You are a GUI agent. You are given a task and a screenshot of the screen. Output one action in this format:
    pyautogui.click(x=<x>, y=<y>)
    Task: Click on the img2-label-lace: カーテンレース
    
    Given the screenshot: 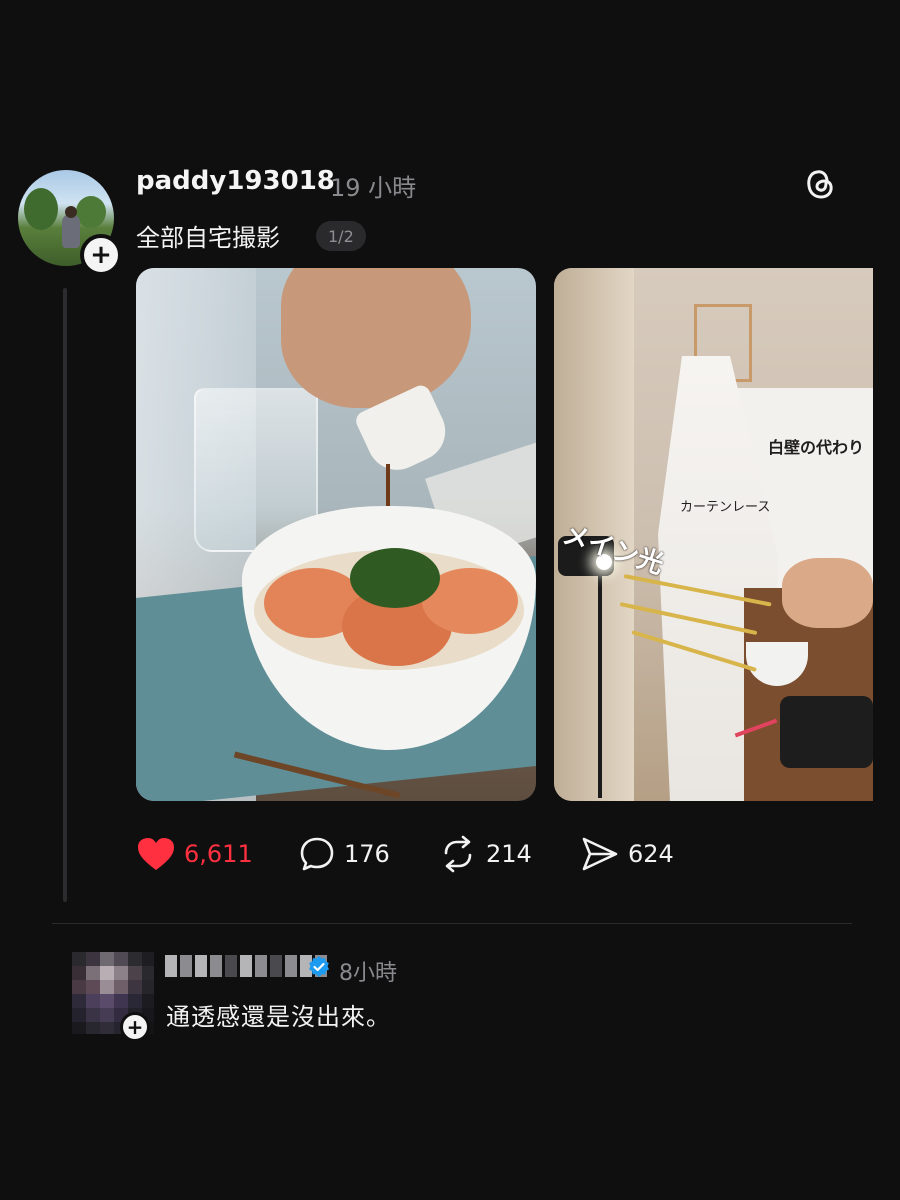 What is the action you would take?
    pyautogui.click(x=725, y=507)
    